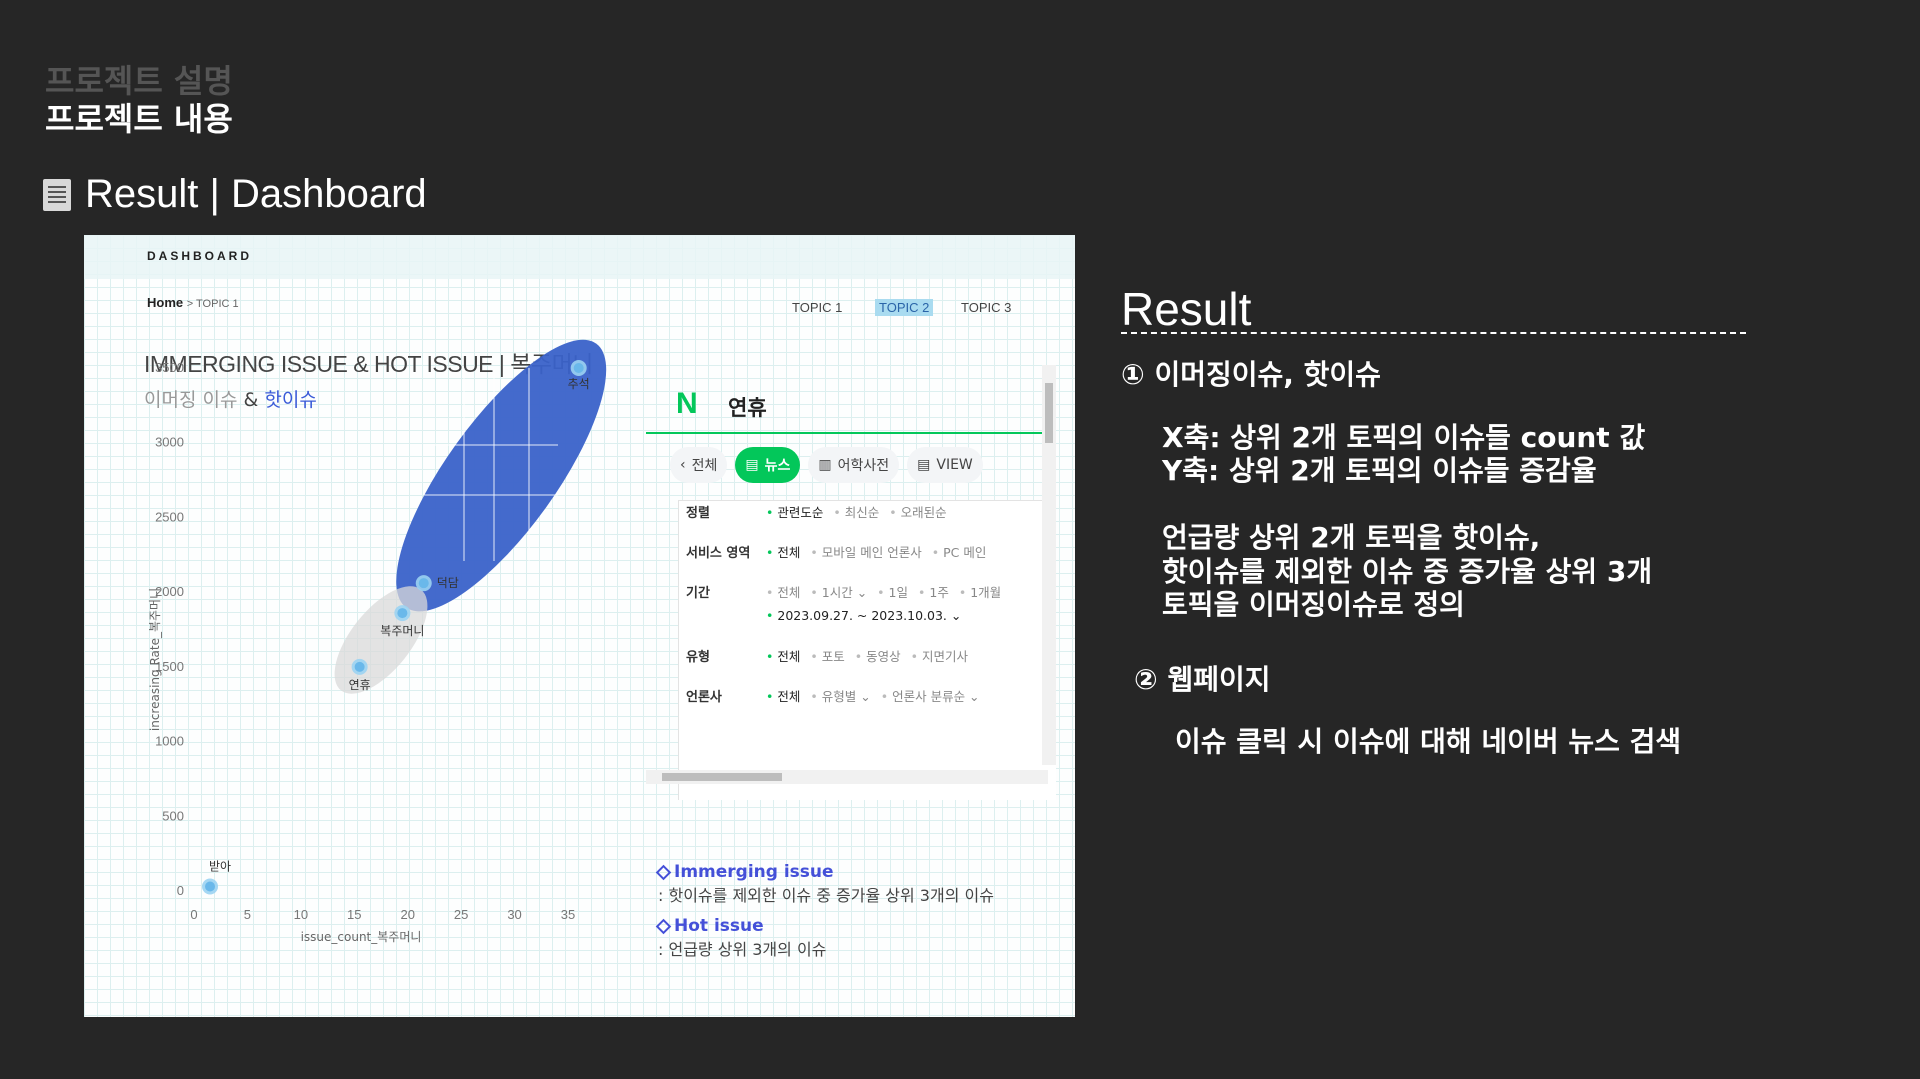 This screenshot has width=1920, height=1079. I want to click on y-tick-label: 1000, so click(169, 741).